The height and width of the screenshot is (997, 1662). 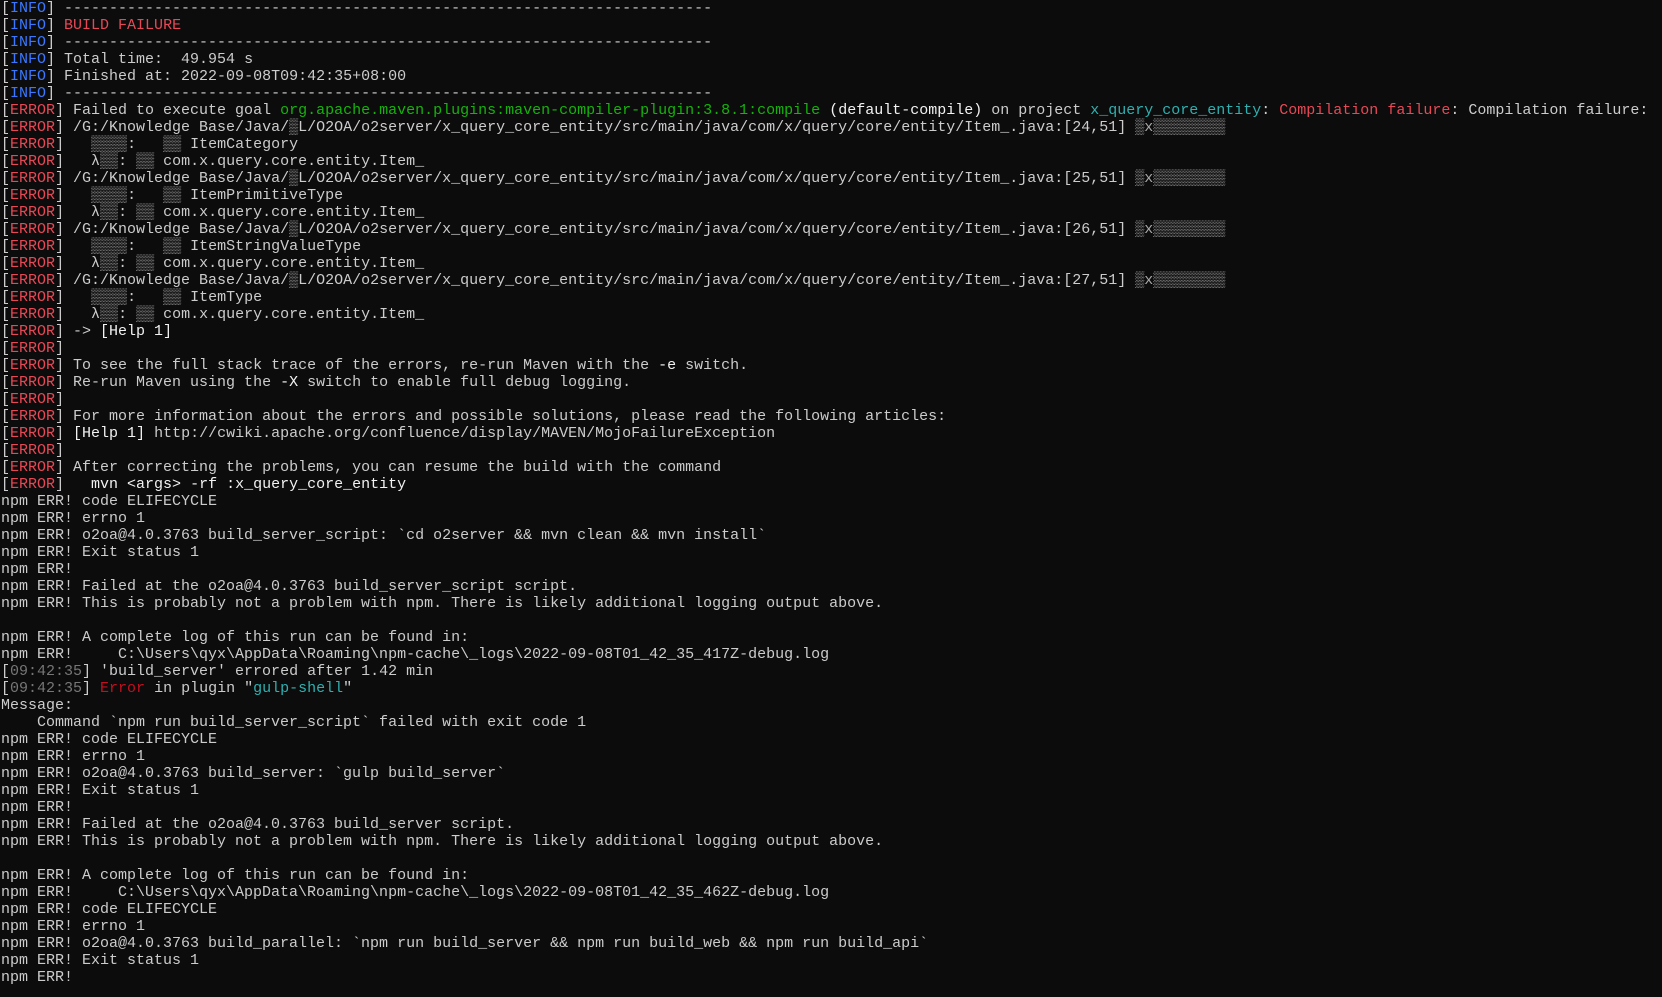 I want to click on terminal-text-segment: ItemPrimitiveType, so click(x=262, y=195).